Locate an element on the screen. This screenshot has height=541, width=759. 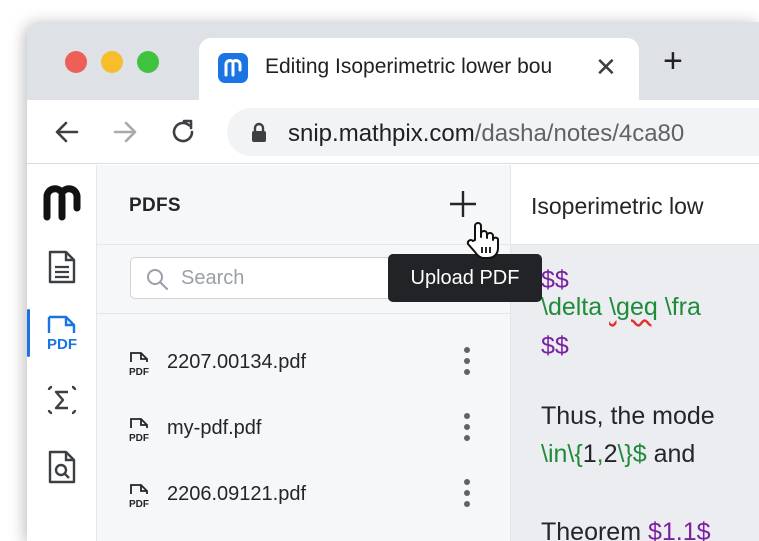
reload-icon is located at coordinates (183, 132).